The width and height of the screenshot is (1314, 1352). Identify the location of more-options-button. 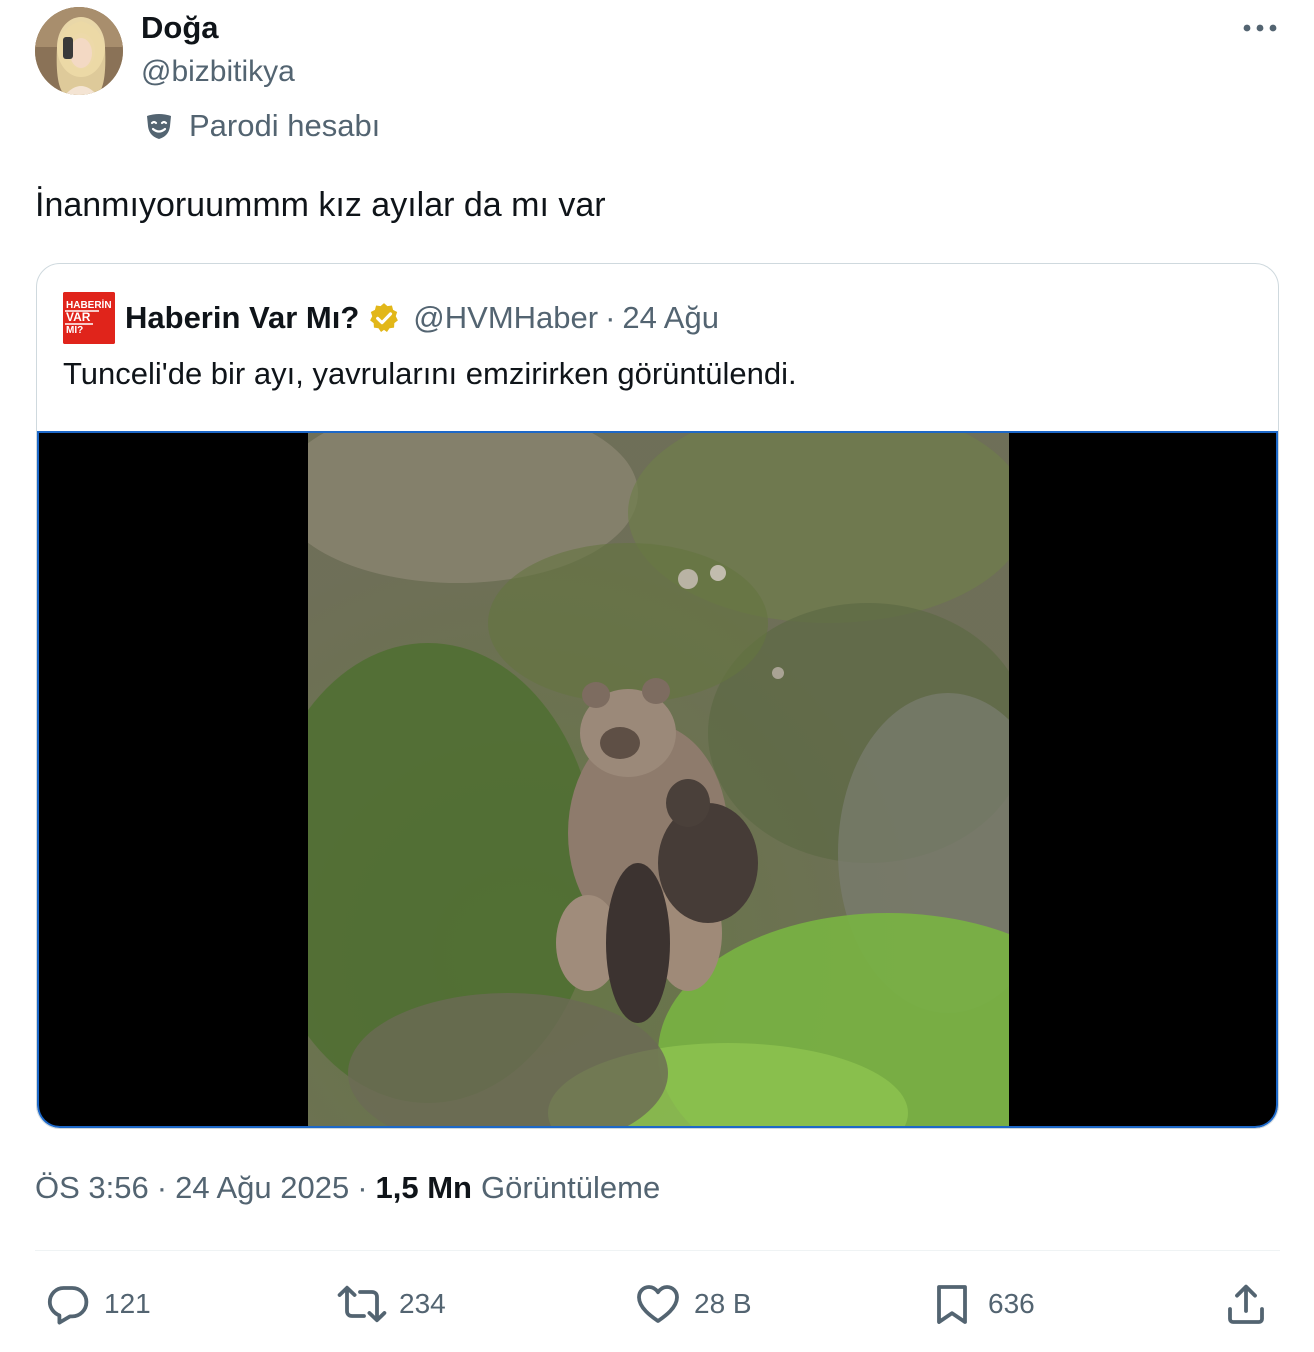
(1260, 28).